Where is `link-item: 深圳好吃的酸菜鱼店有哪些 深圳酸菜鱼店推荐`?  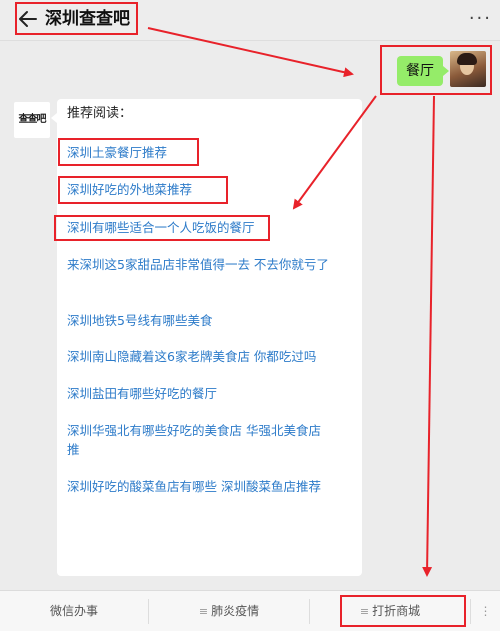 link-item: 深圳好吃的酸菜鱼店有哪些 深圳酸菜鱼店推荐 is located at coordinates (199, 486).